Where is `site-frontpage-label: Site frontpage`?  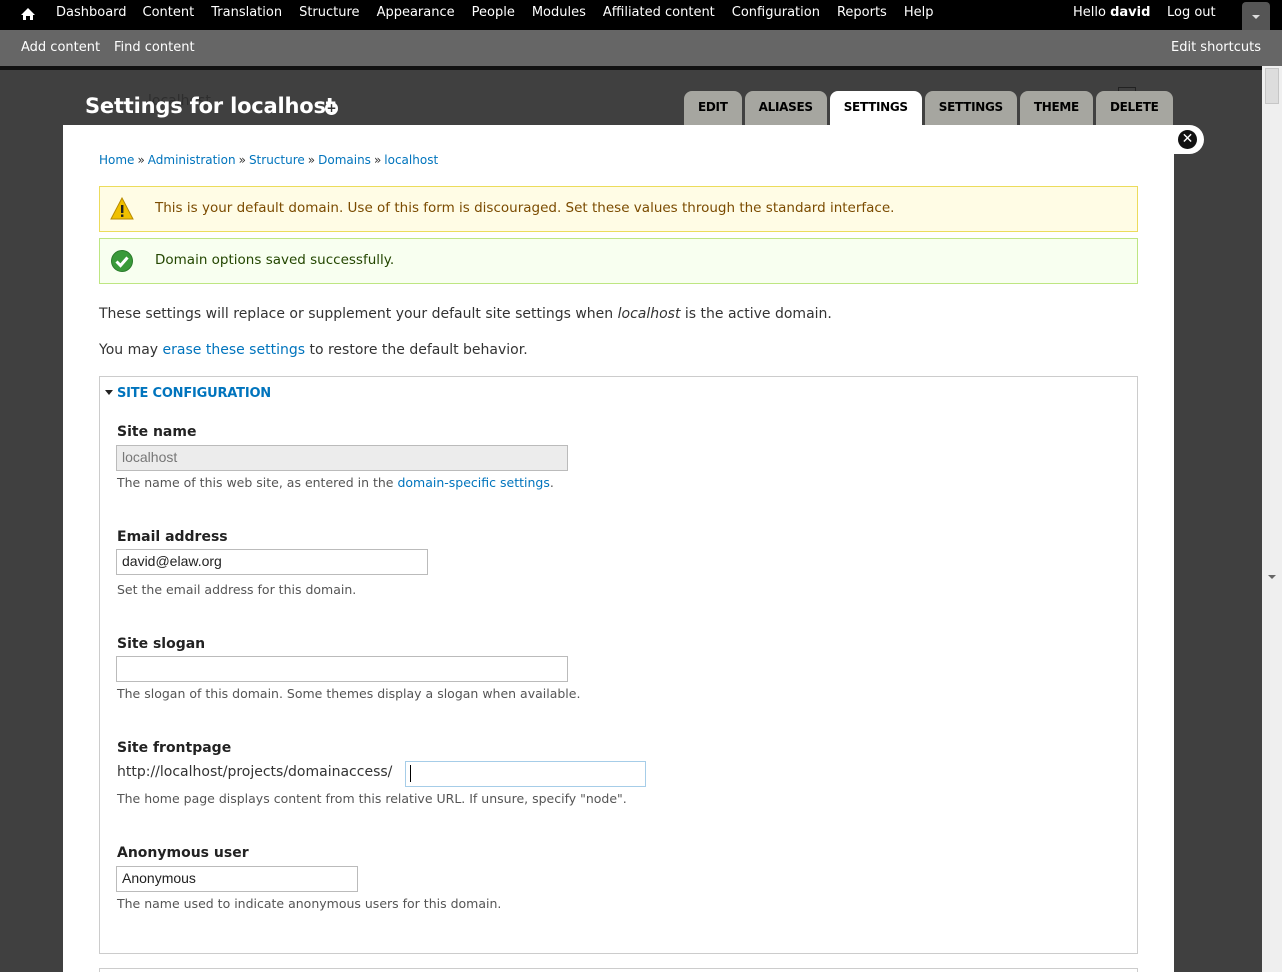 site-frontpage-label: Site frontpage is located at coordinates (174, 748).